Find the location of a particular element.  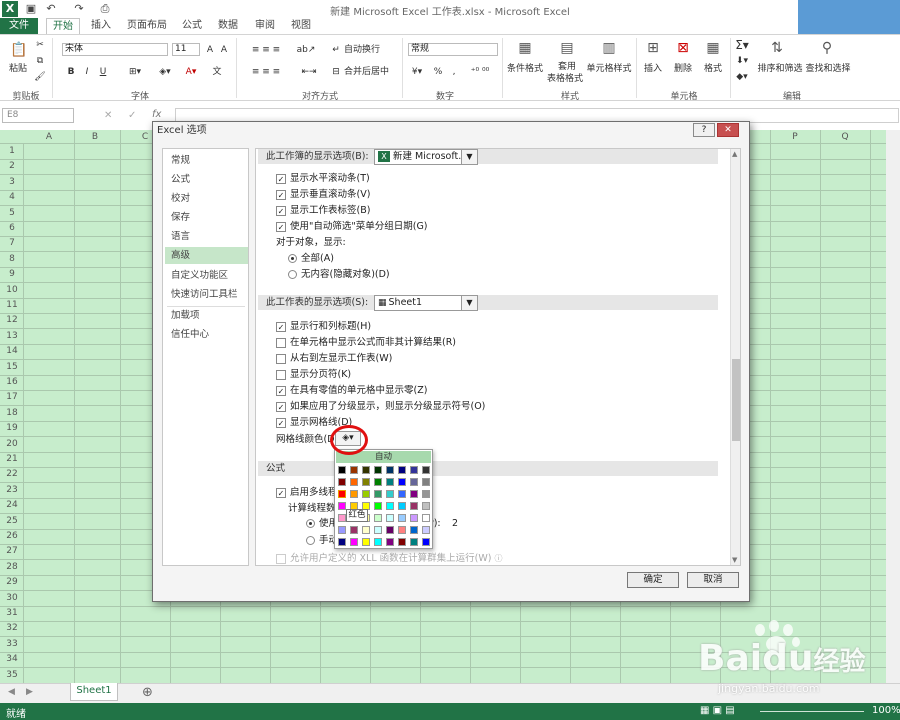

row-header: 29 is located at coordinates (12, 582).